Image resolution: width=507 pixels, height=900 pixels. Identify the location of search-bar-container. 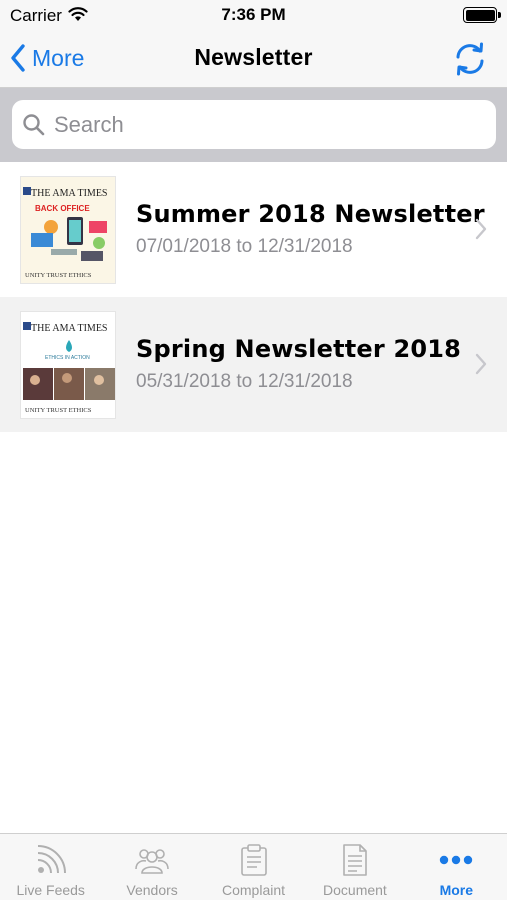
(253, 125).